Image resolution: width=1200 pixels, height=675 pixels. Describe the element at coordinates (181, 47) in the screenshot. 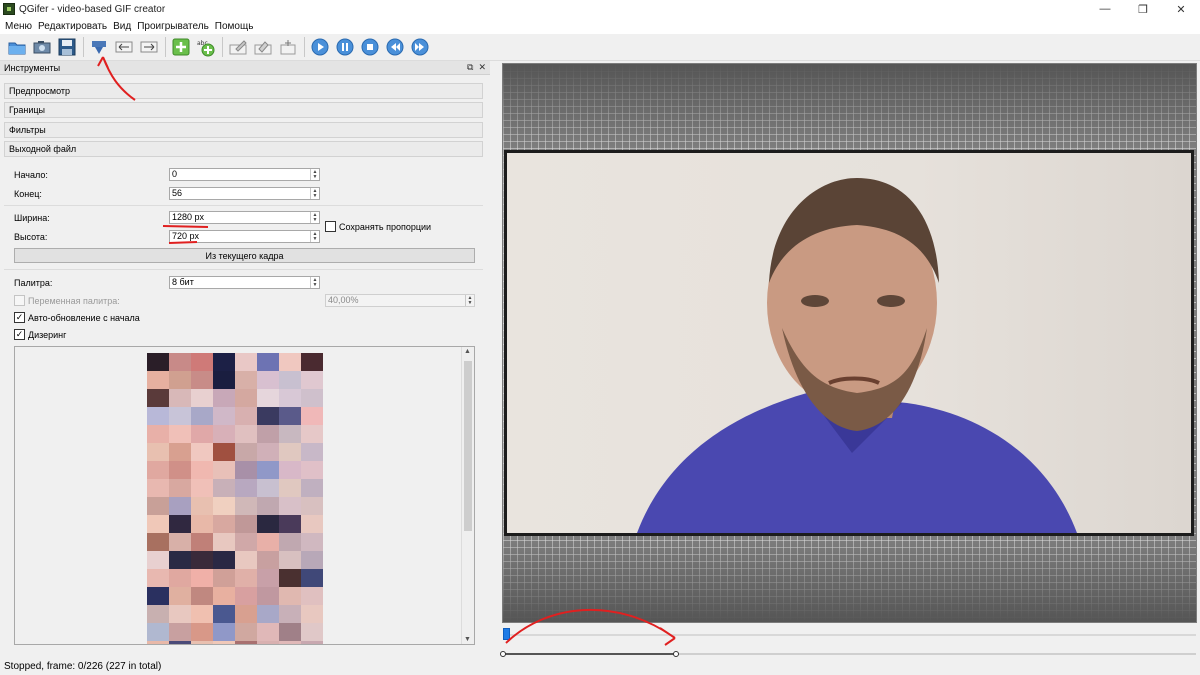

I see `add-object-button` at that location.